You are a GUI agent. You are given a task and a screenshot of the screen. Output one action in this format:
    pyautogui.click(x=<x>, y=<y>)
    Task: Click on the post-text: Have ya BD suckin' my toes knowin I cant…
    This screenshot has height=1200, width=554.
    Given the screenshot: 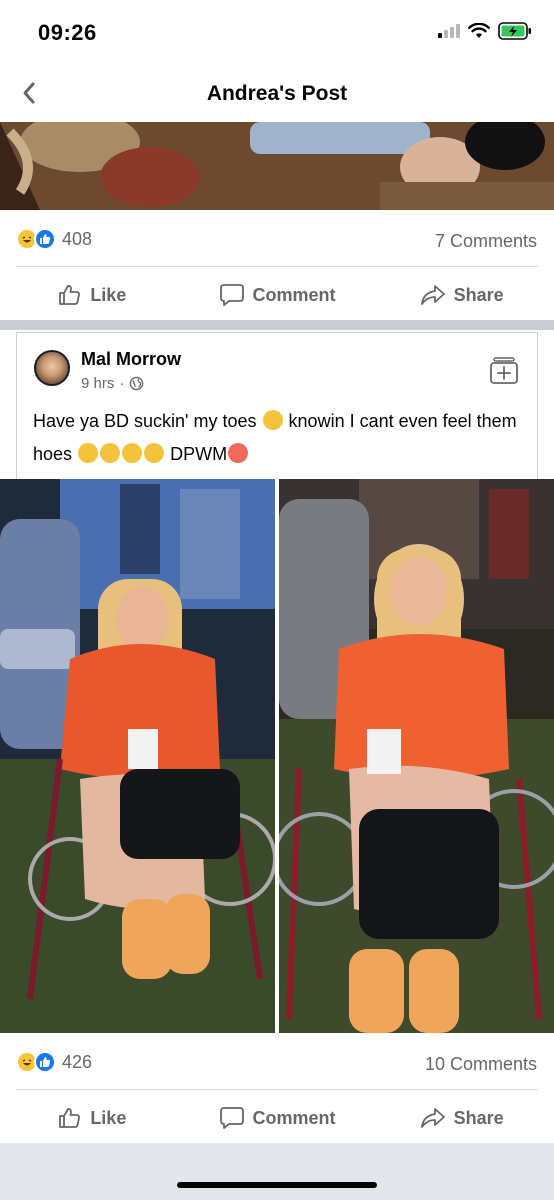 What is the action you would take?
    pyautogui.click(x=278, y=438)
    